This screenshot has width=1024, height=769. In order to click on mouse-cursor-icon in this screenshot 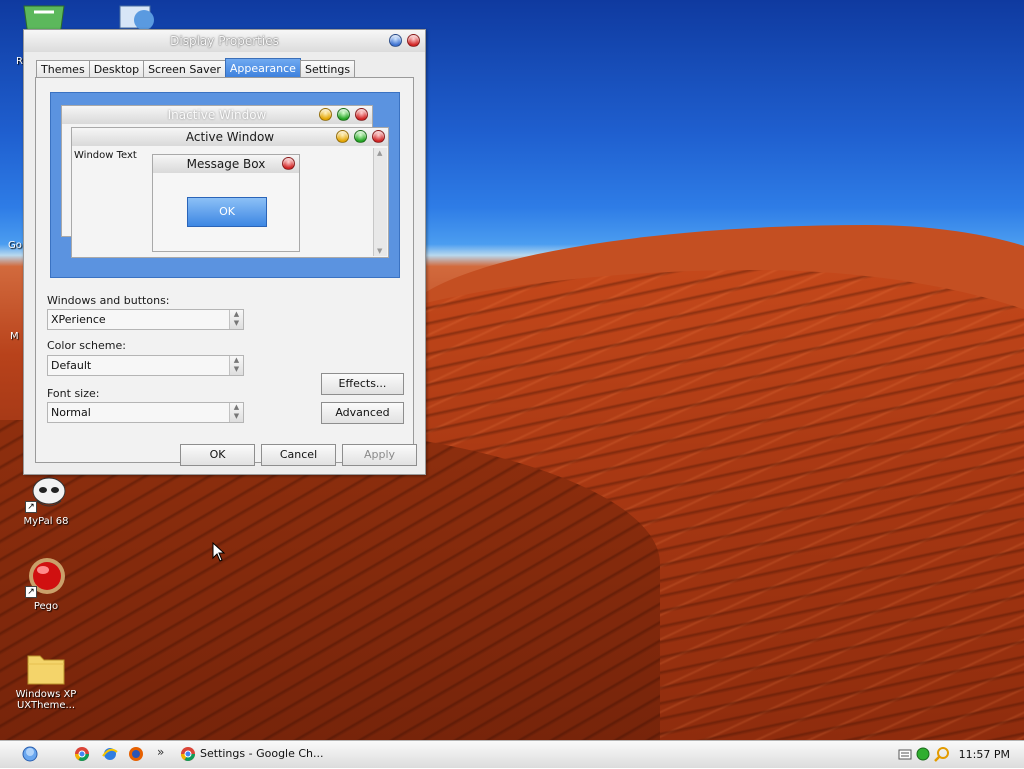, I will do `click(219, 552)`.